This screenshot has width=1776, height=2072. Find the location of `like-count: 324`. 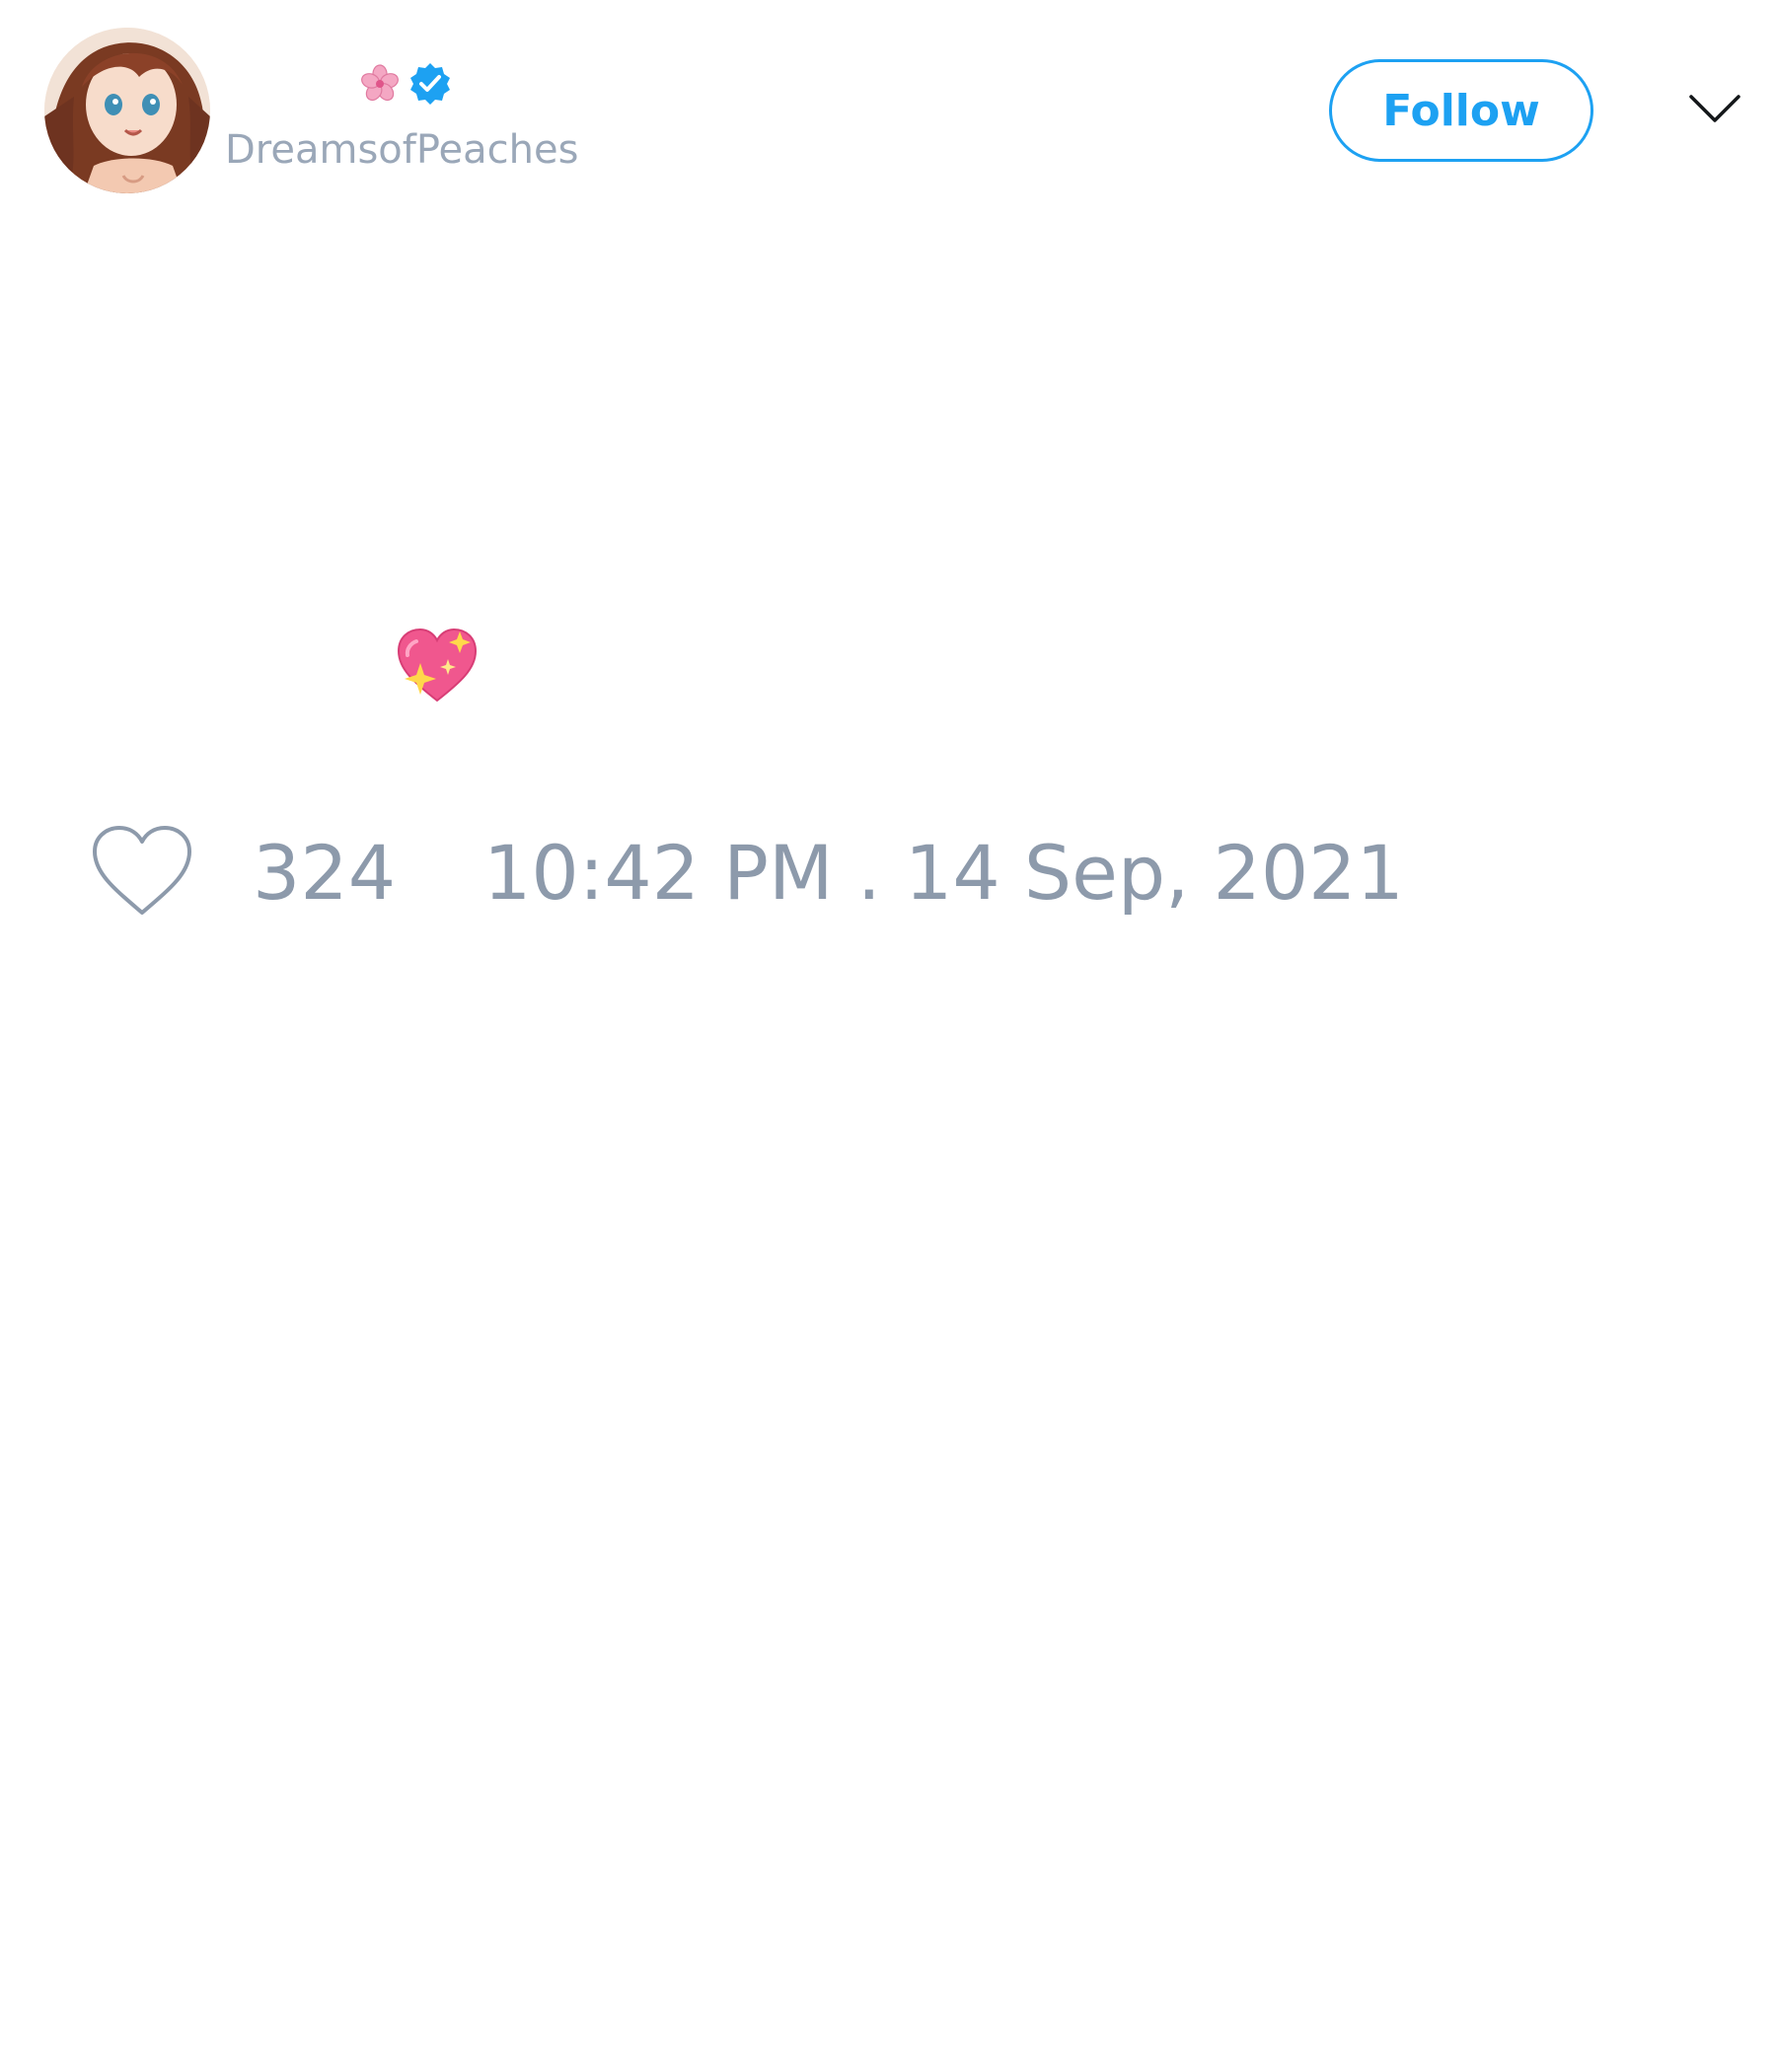

like-count: 324 is located at coordinates (325, 873).